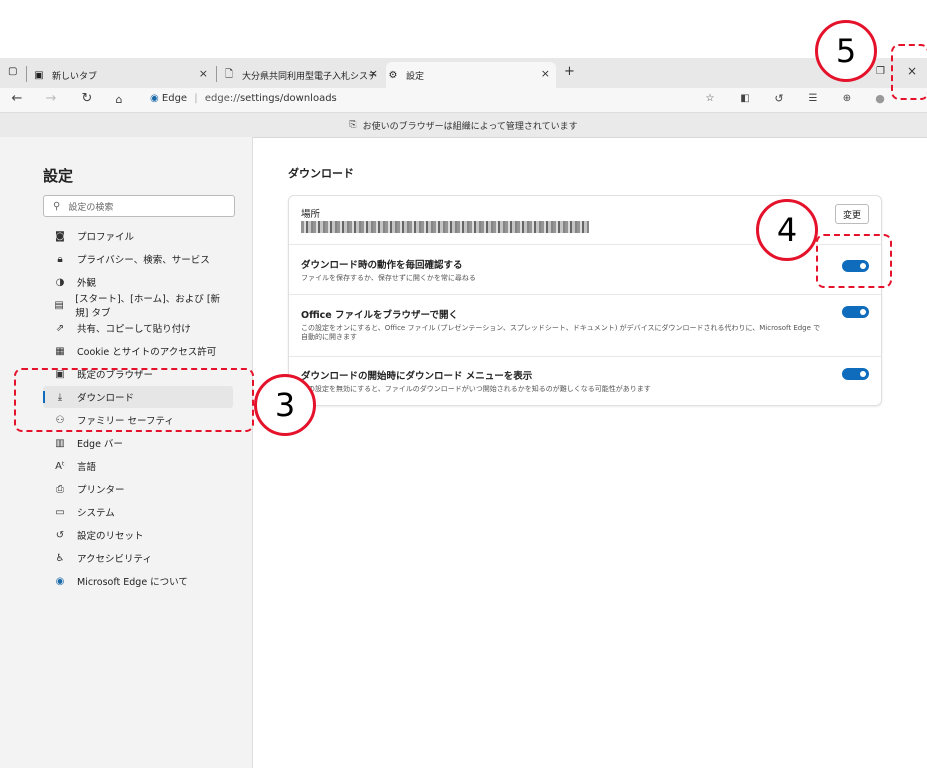 The width and height of the screenshot is (927, 768). I want to click on annotation-highlight-downloads, so click(134, 400).